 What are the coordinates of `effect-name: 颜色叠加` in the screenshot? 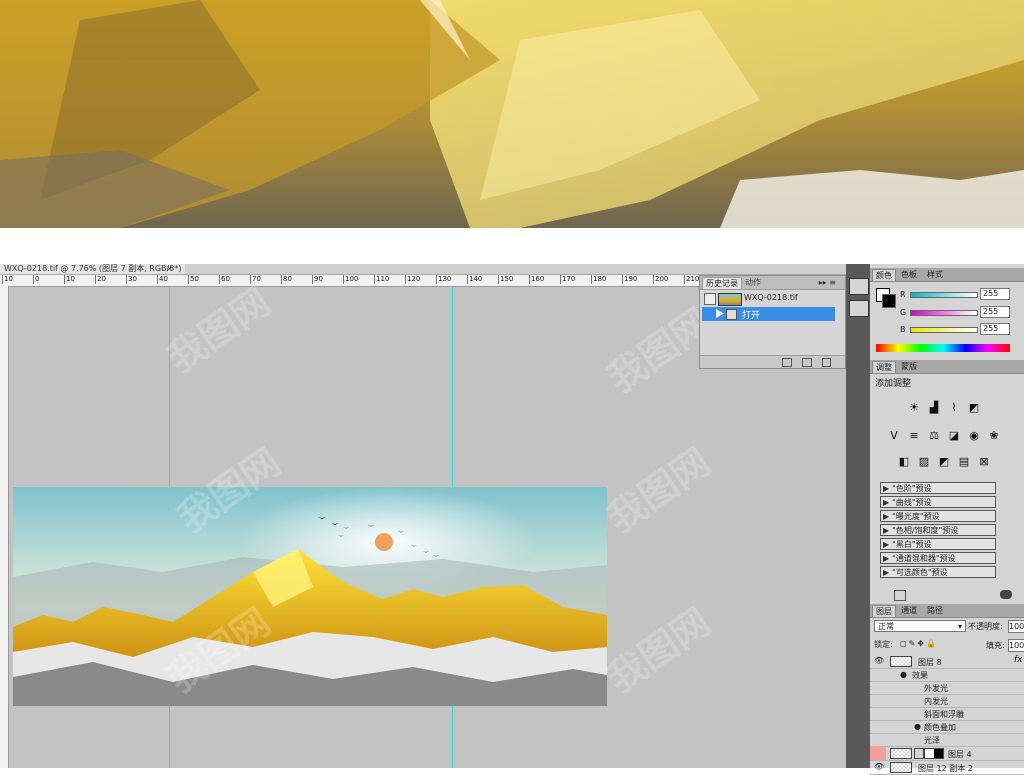 It's located at (940, 727).